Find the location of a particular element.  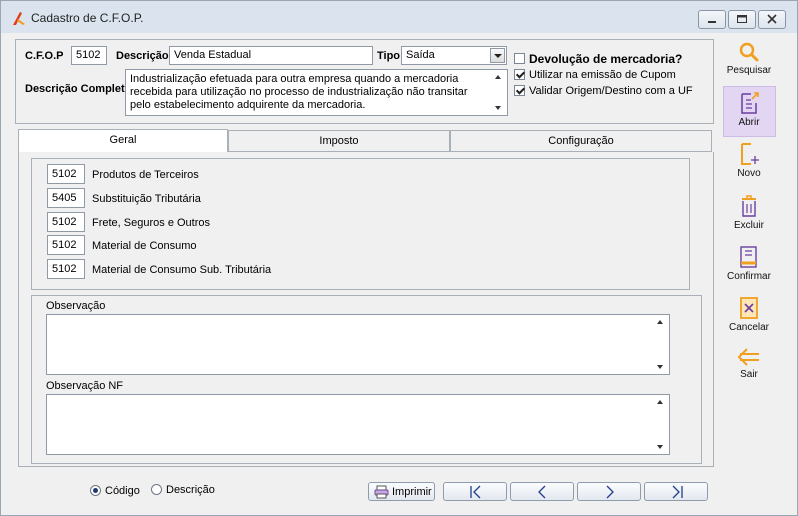

cupom-checkbox is located at coordinates (519, 74).